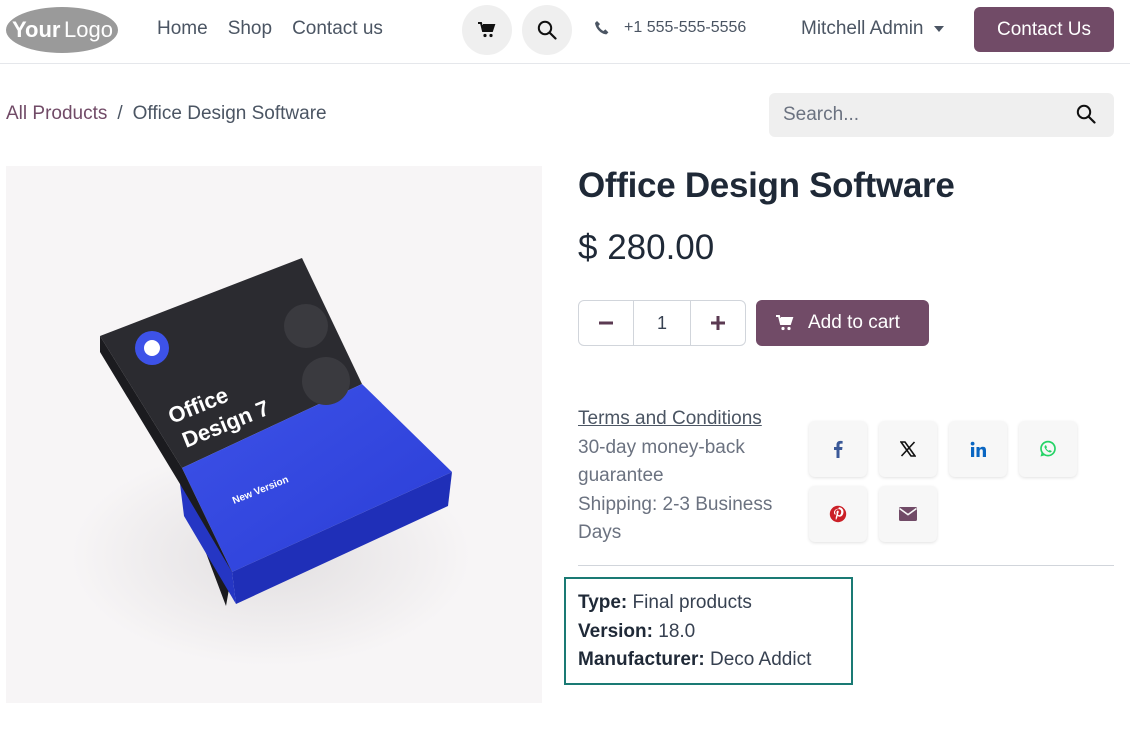 This screenshot has height=754, width=1130. I want to click on decrease-quantity-button, so click(606, 323).